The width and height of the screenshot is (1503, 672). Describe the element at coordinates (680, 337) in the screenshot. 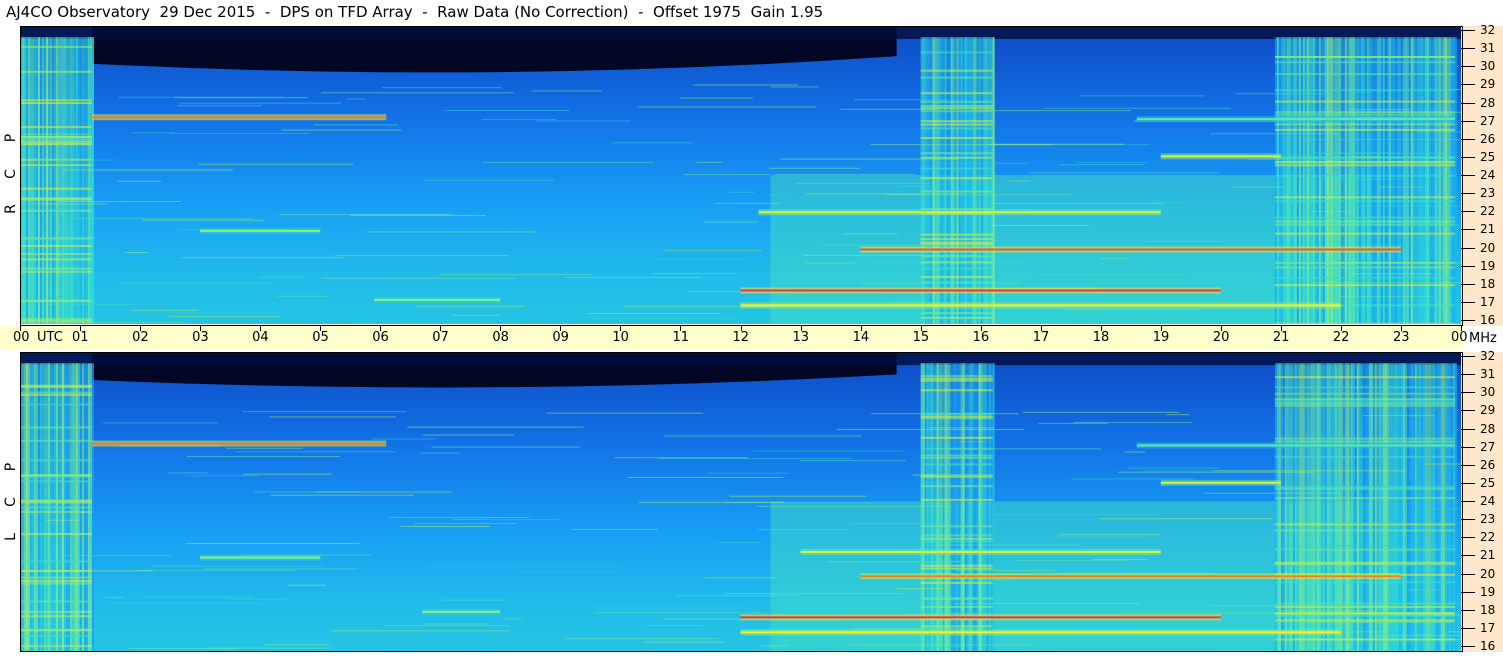

I see `utc-tick-label: 11` at that location.